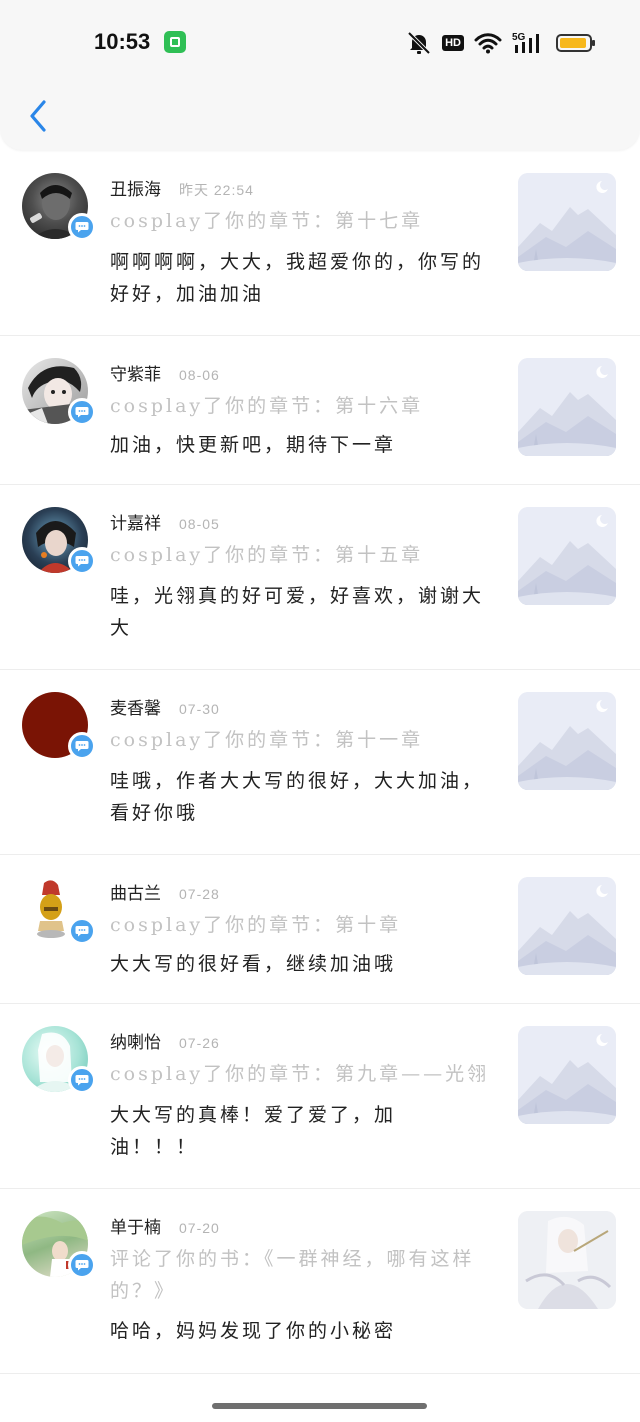 This screenshot has height=1422, width=640. What do you see at coordinates (419, 43) in the screenshot?
I see `mute-bell-icon` at bounding box center [419, 43].